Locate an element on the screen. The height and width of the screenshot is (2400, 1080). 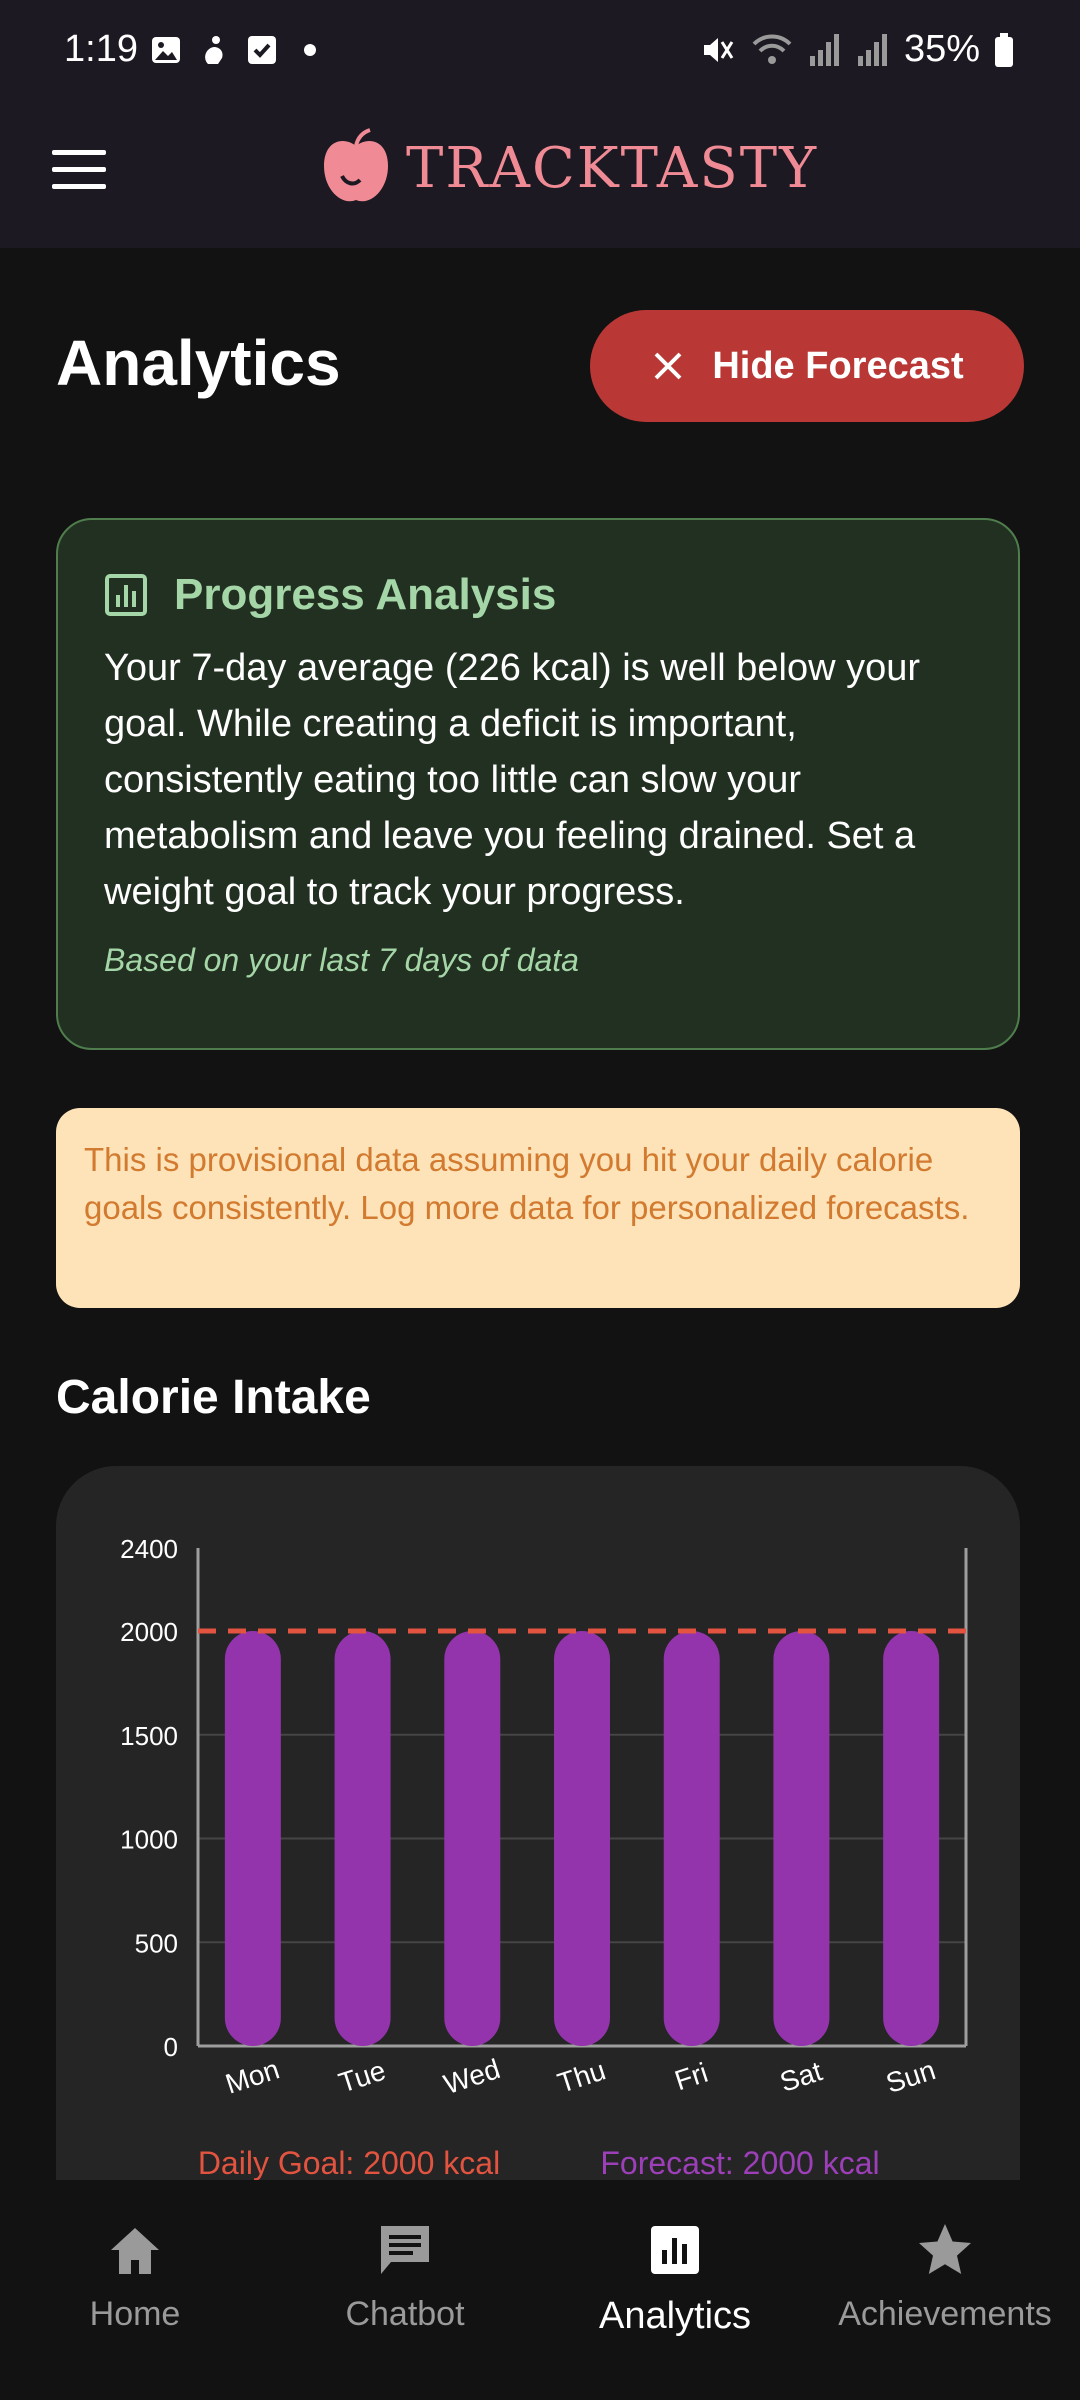
bar-chart-icon is located at coordinates (126, 595).